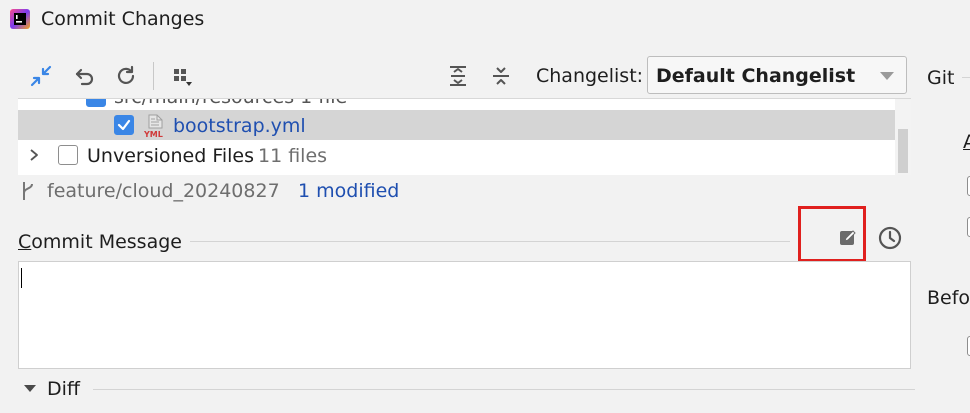 This screenshot has width=970, height=413. Describe the element at coordinates (941, 78) in the screenshot. I see `git-section-label: Git` at that location.